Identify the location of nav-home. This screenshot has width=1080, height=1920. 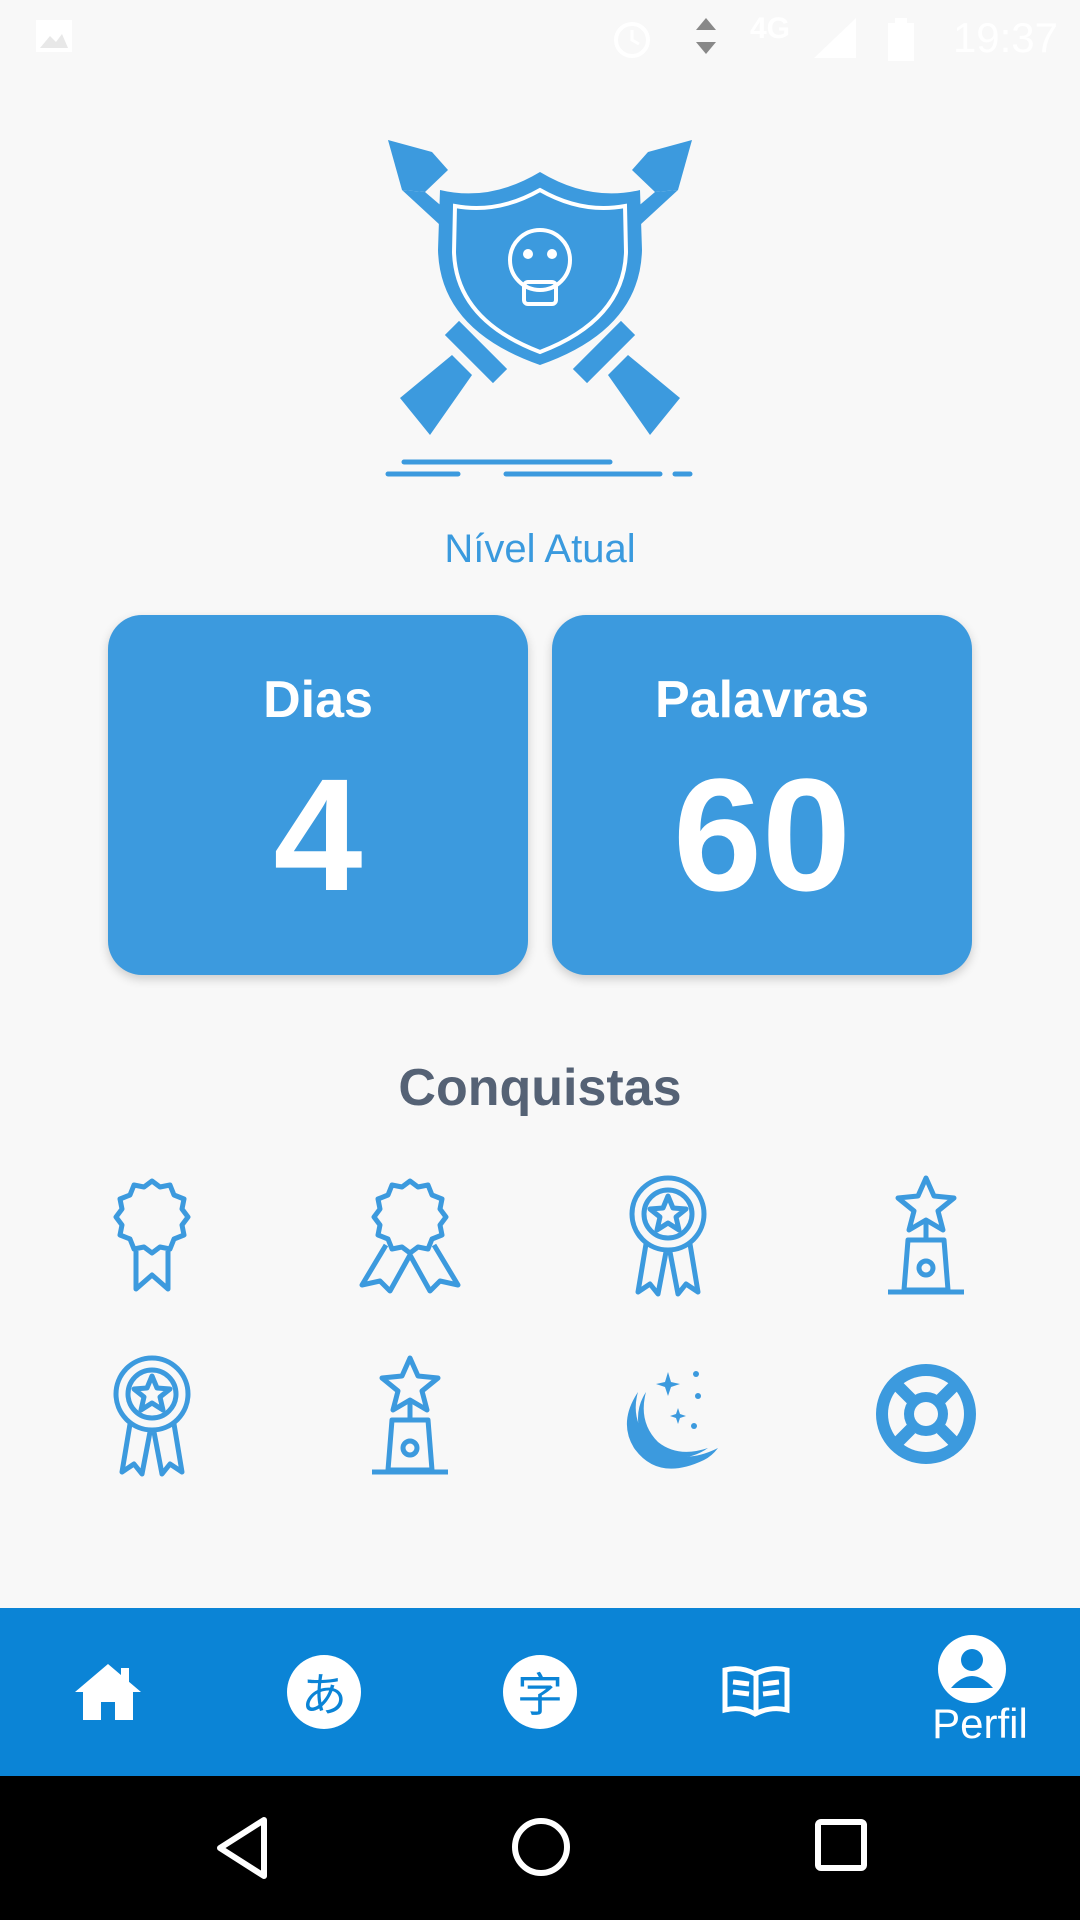
(108, 1692).